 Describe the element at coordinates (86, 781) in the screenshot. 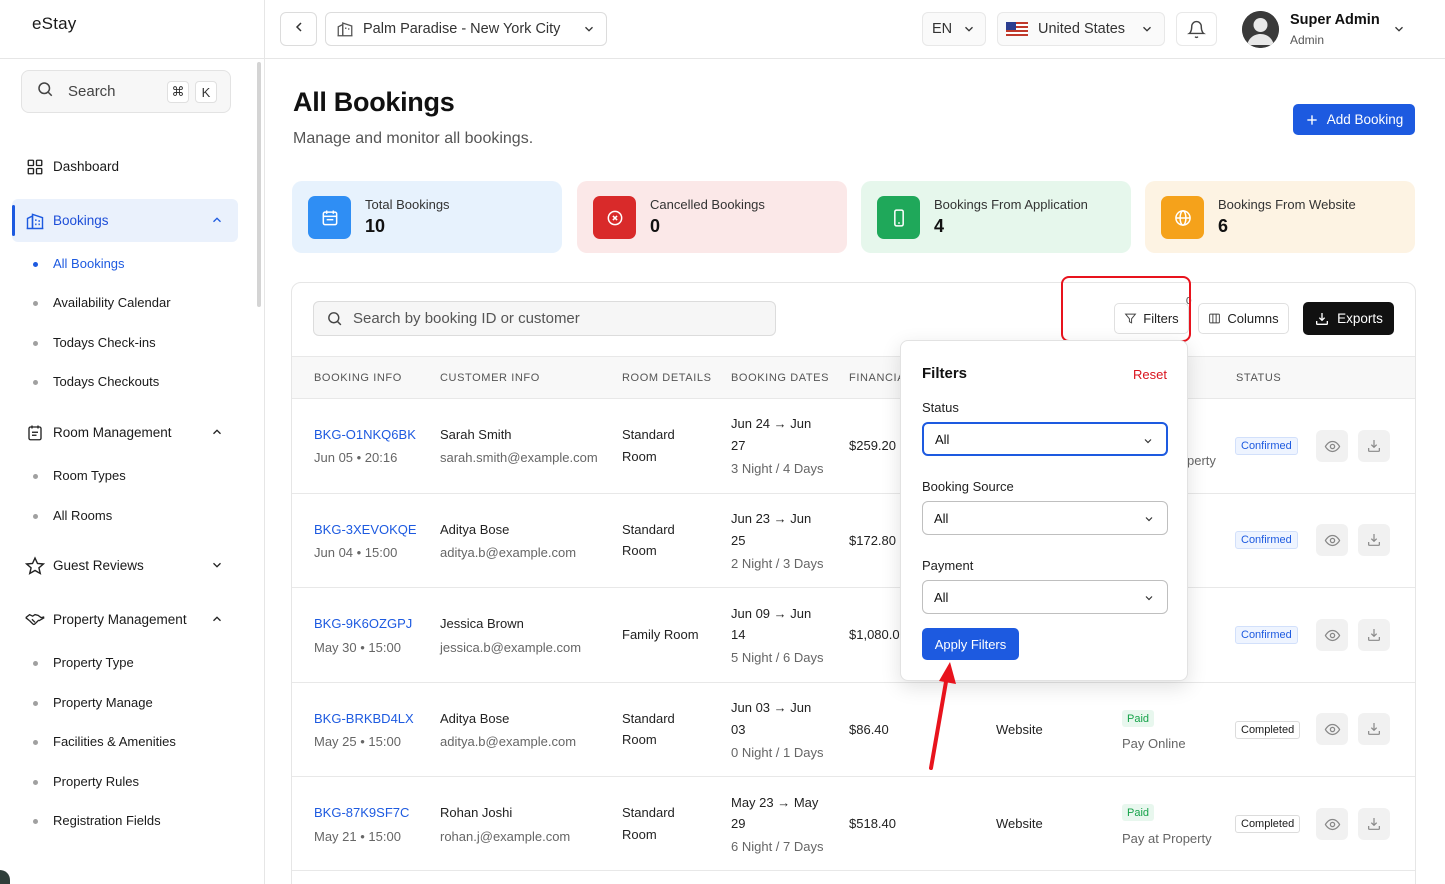

I see `sidebar-sub-property-rules: Property Rules` at that location.